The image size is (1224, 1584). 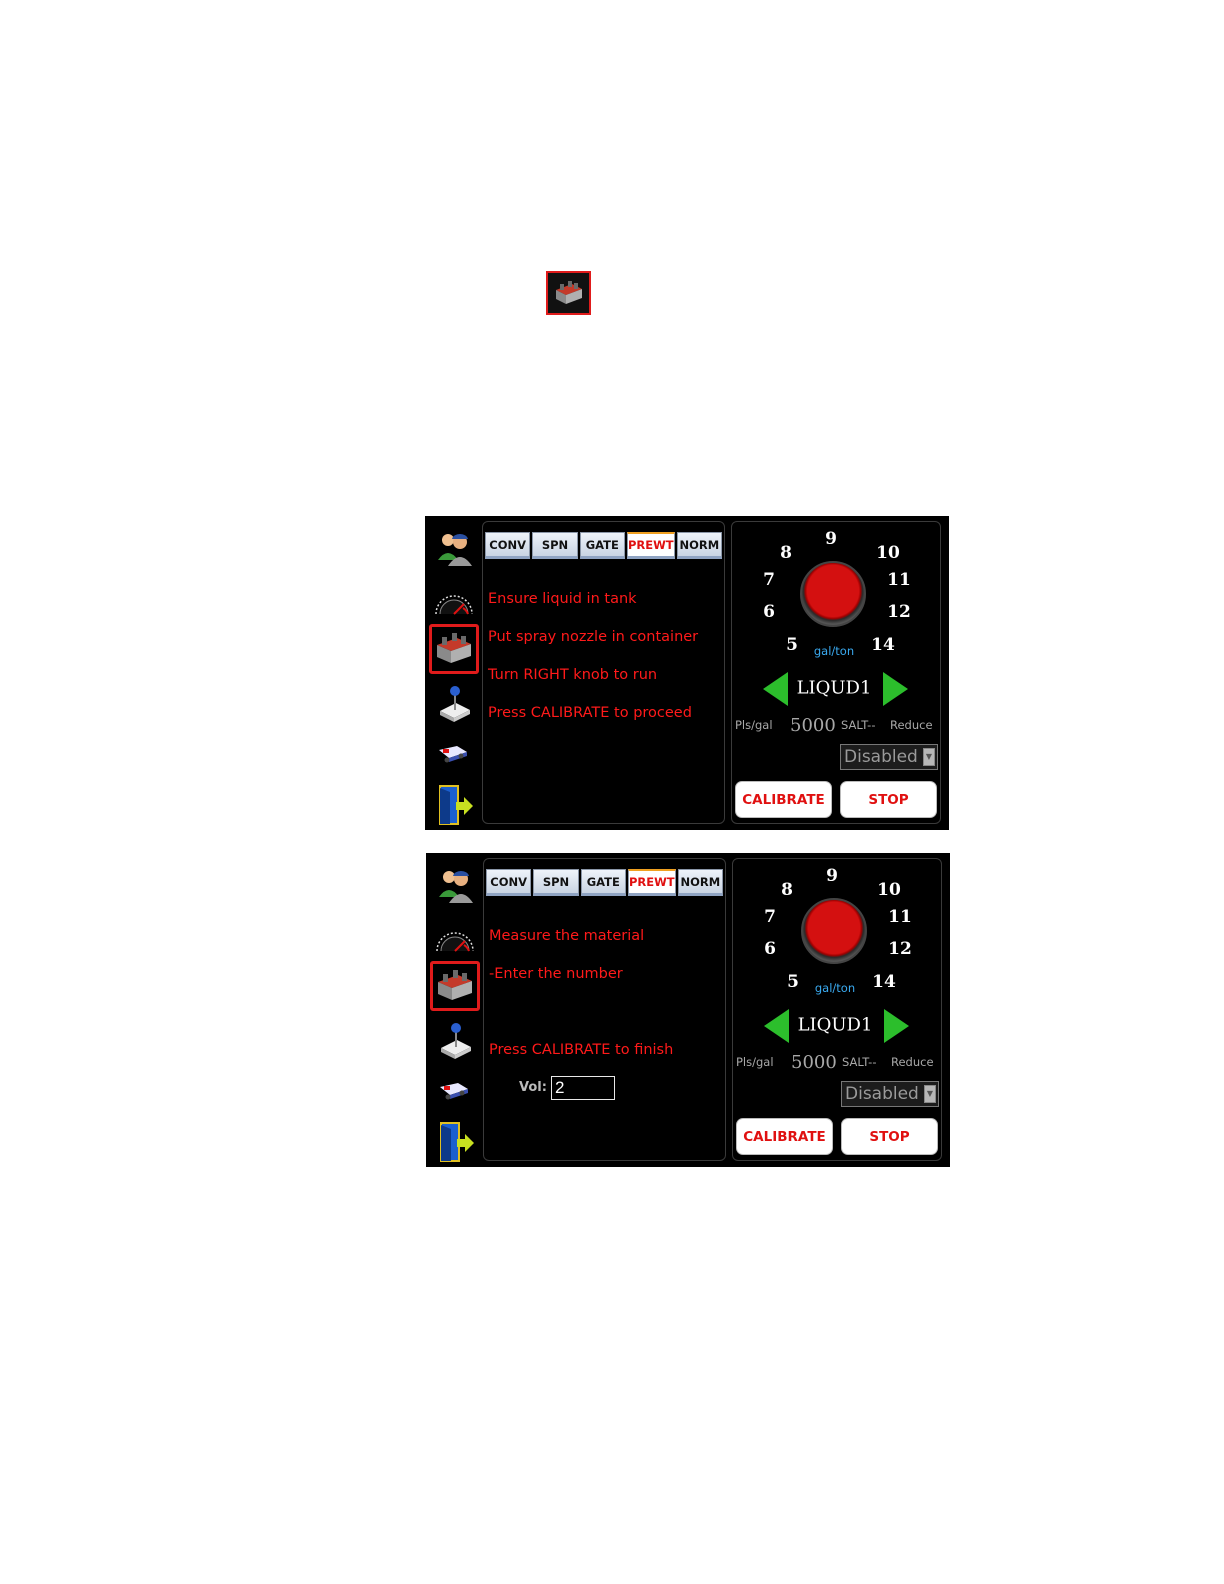 I want to click on instruction-line: Measure the material, so click(x=567, y=936).